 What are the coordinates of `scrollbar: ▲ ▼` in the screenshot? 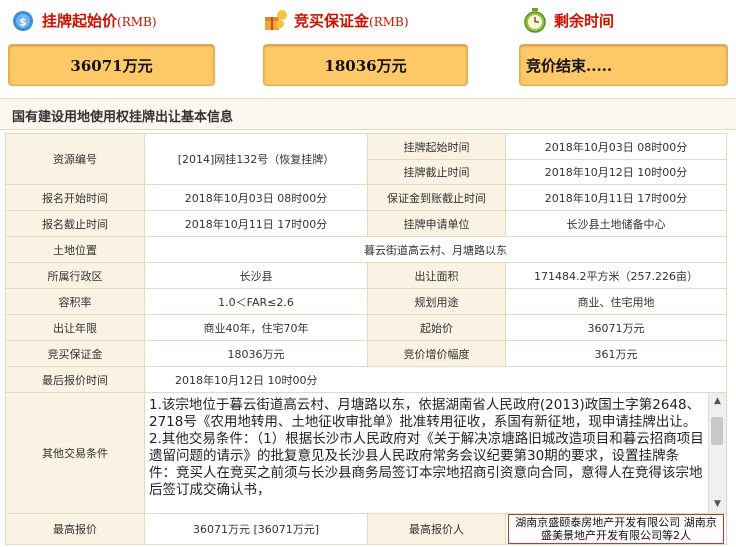 It's located at (717, 453).